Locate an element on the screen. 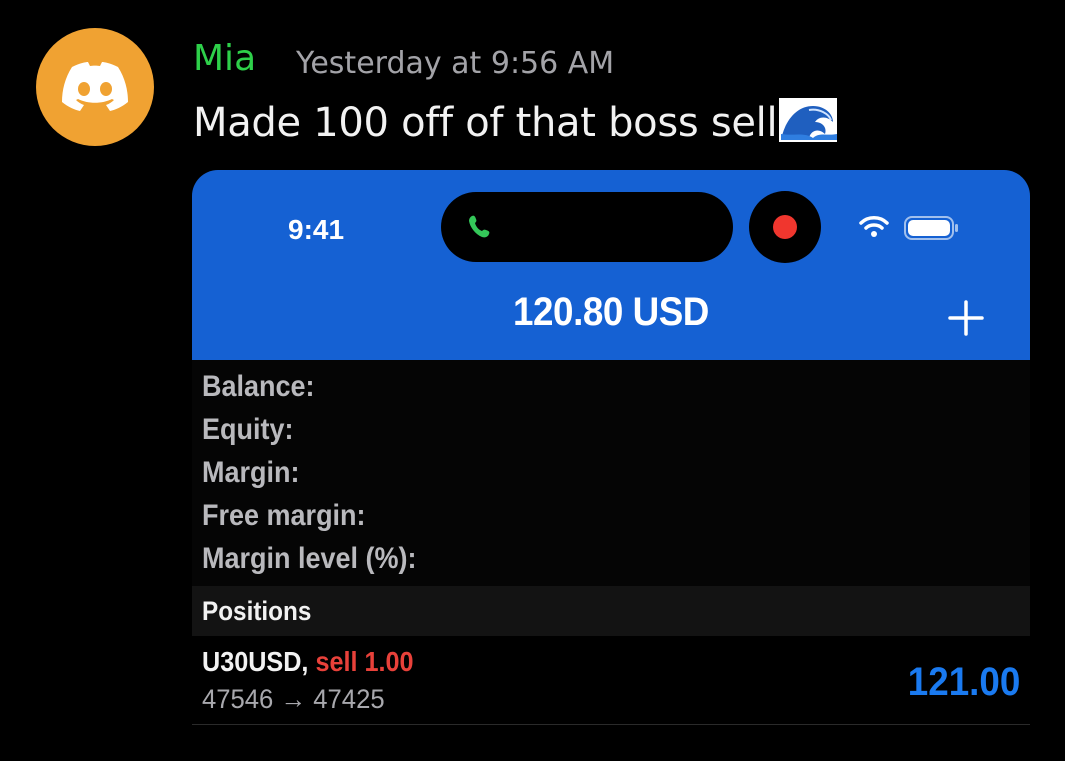  wifi-icon is located at coordinates (874, 226).